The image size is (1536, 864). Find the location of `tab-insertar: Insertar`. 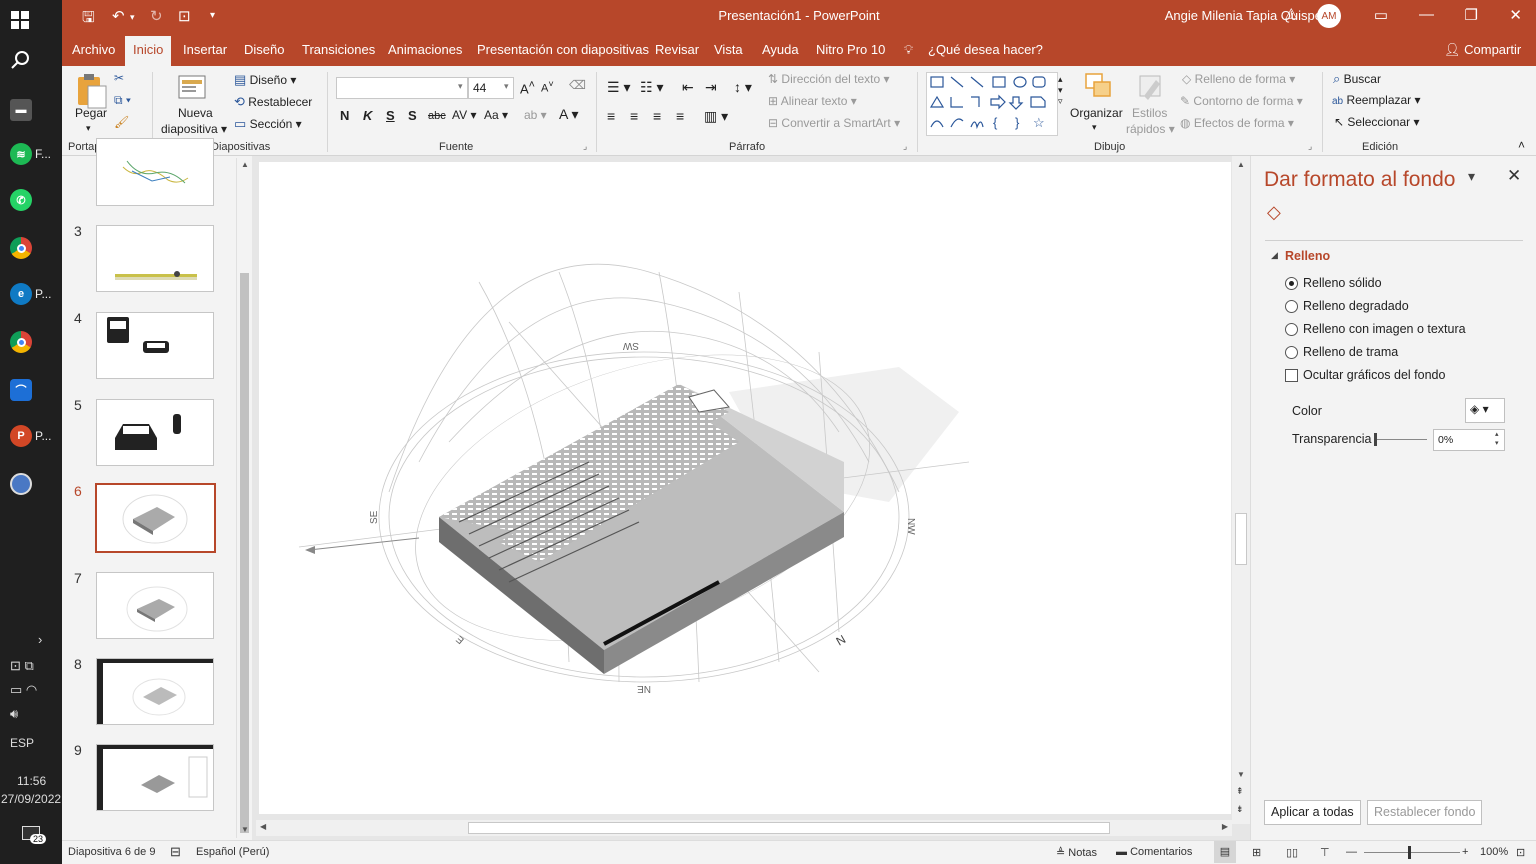

tab-insertar: Insertar is located at coordinates (205, 49).